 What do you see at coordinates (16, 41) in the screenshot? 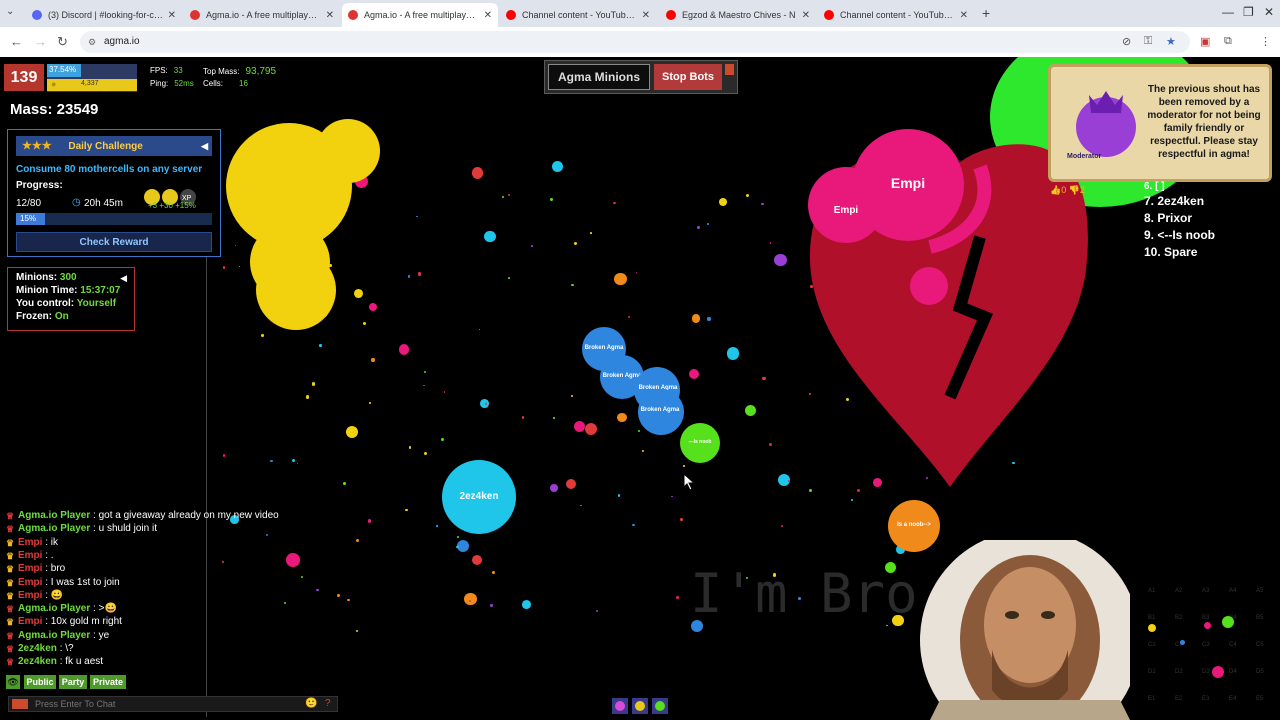
I see `back-icon: ←` at bounding box center [16, 41].